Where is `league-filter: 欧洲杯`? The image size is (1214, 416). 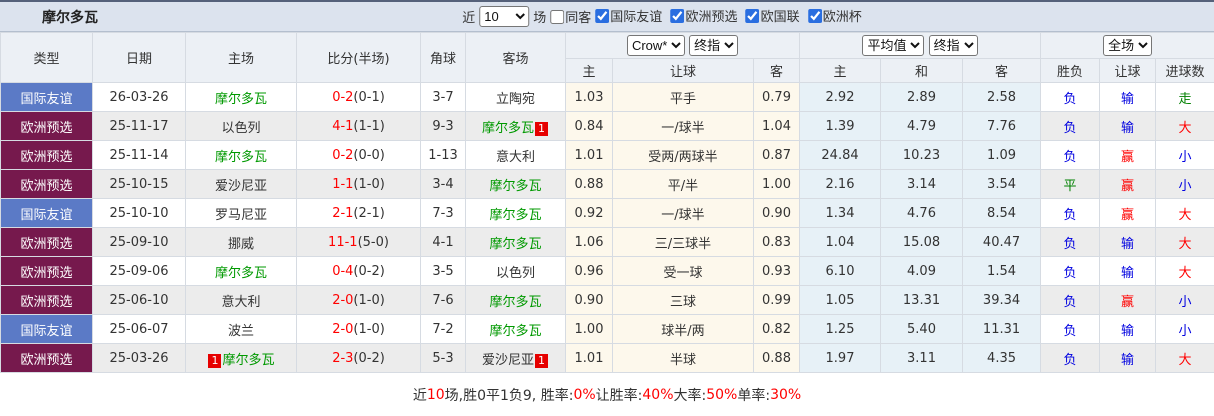 league-filter: 欧洲杯 is located at coordinates (833, 15).